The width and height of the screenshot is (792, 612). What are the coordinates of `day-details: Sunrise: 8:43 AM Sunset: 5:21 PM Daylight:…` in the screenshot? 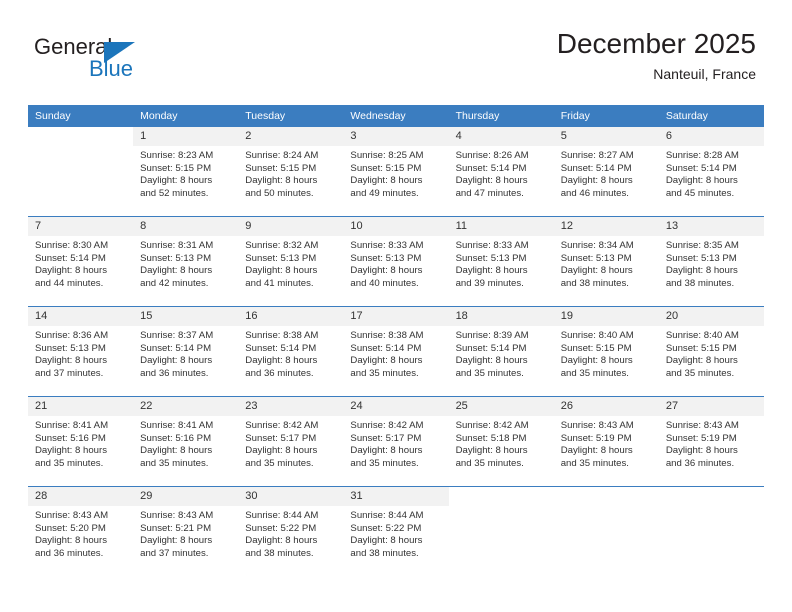 It's located at (185, 533).